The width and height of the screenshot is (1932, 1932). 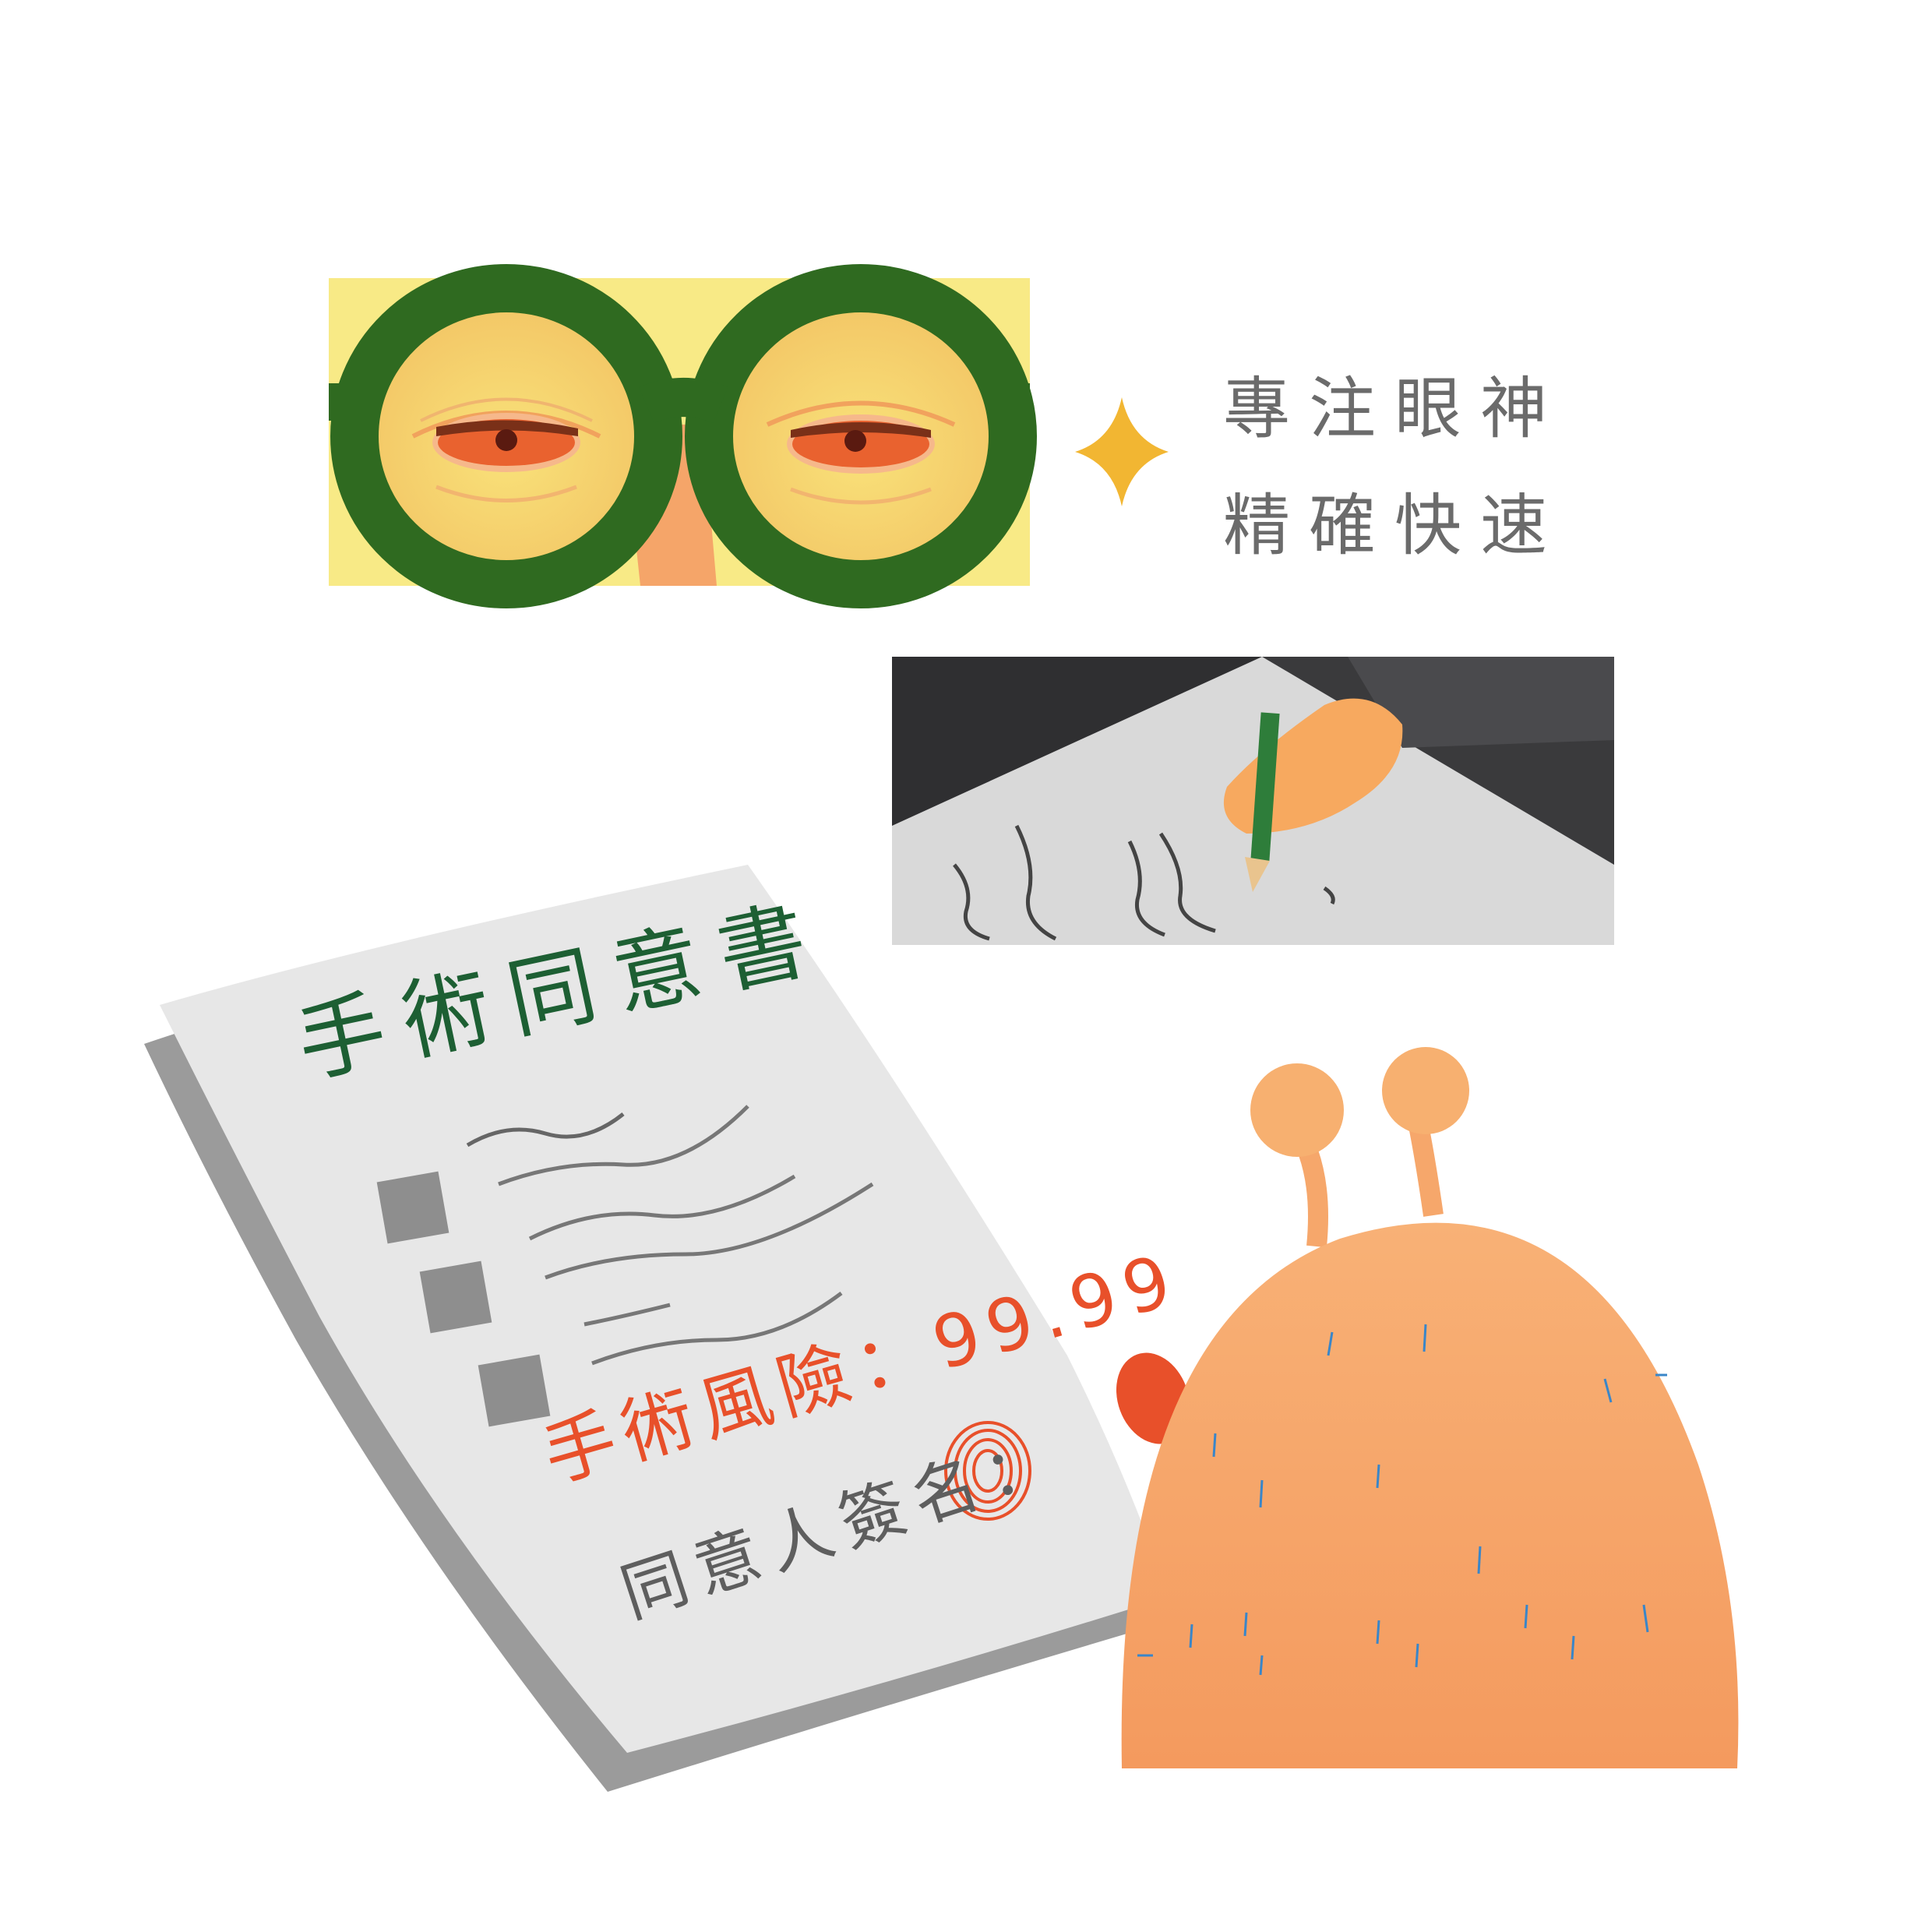 I want to click on caption-line-1: 專注眼神, so click(x=1394, y=409).